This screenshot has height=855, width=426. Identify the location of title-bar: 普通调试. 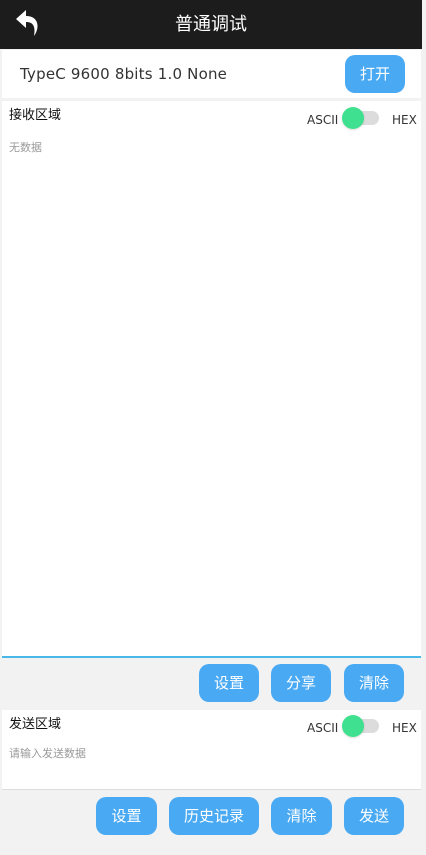
(211, 24).